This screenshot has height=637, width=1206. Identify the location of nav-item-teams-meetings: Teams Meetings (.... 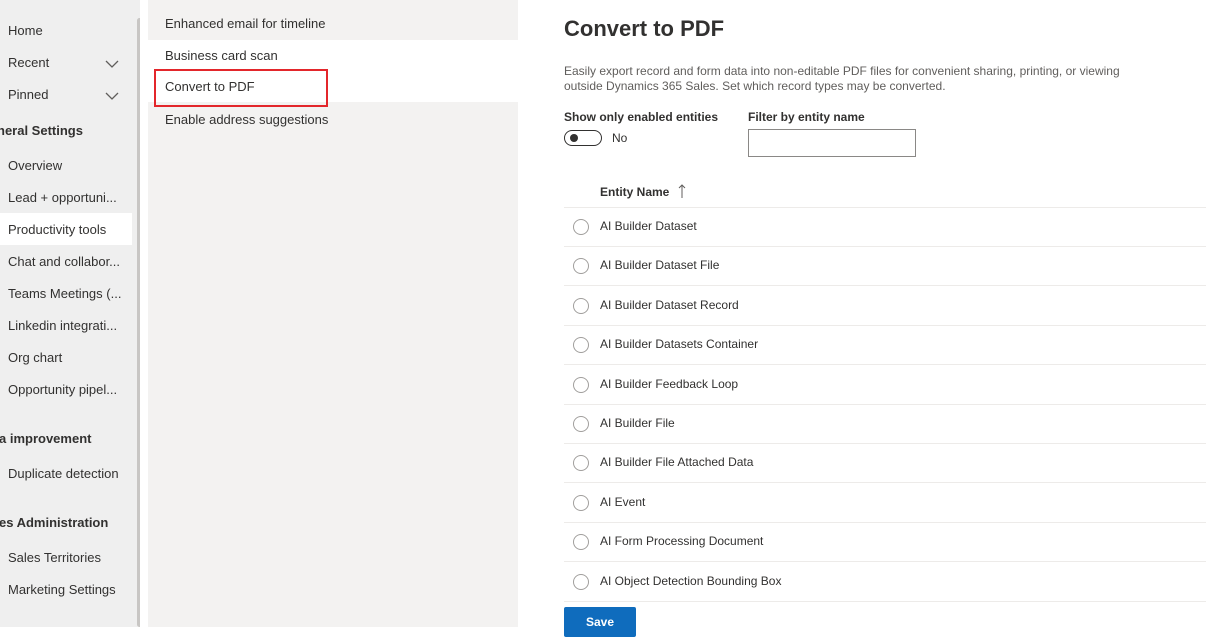
(64, 293).